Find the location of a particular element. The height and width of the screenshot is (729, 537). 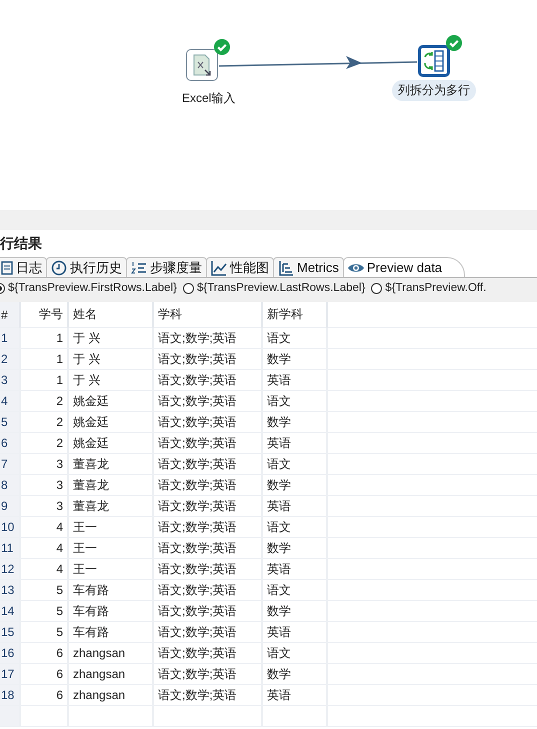

tab: 日志 is located at coordinates (23, 267).